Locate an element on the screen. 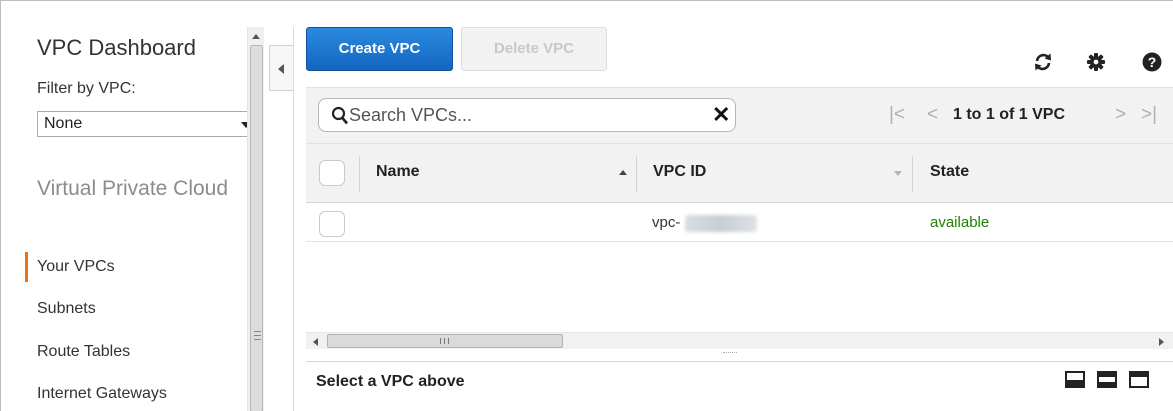 This screenshot has height=411, width=1173. layout-bottom-pane-icon is located at coordinates (1075, 379).